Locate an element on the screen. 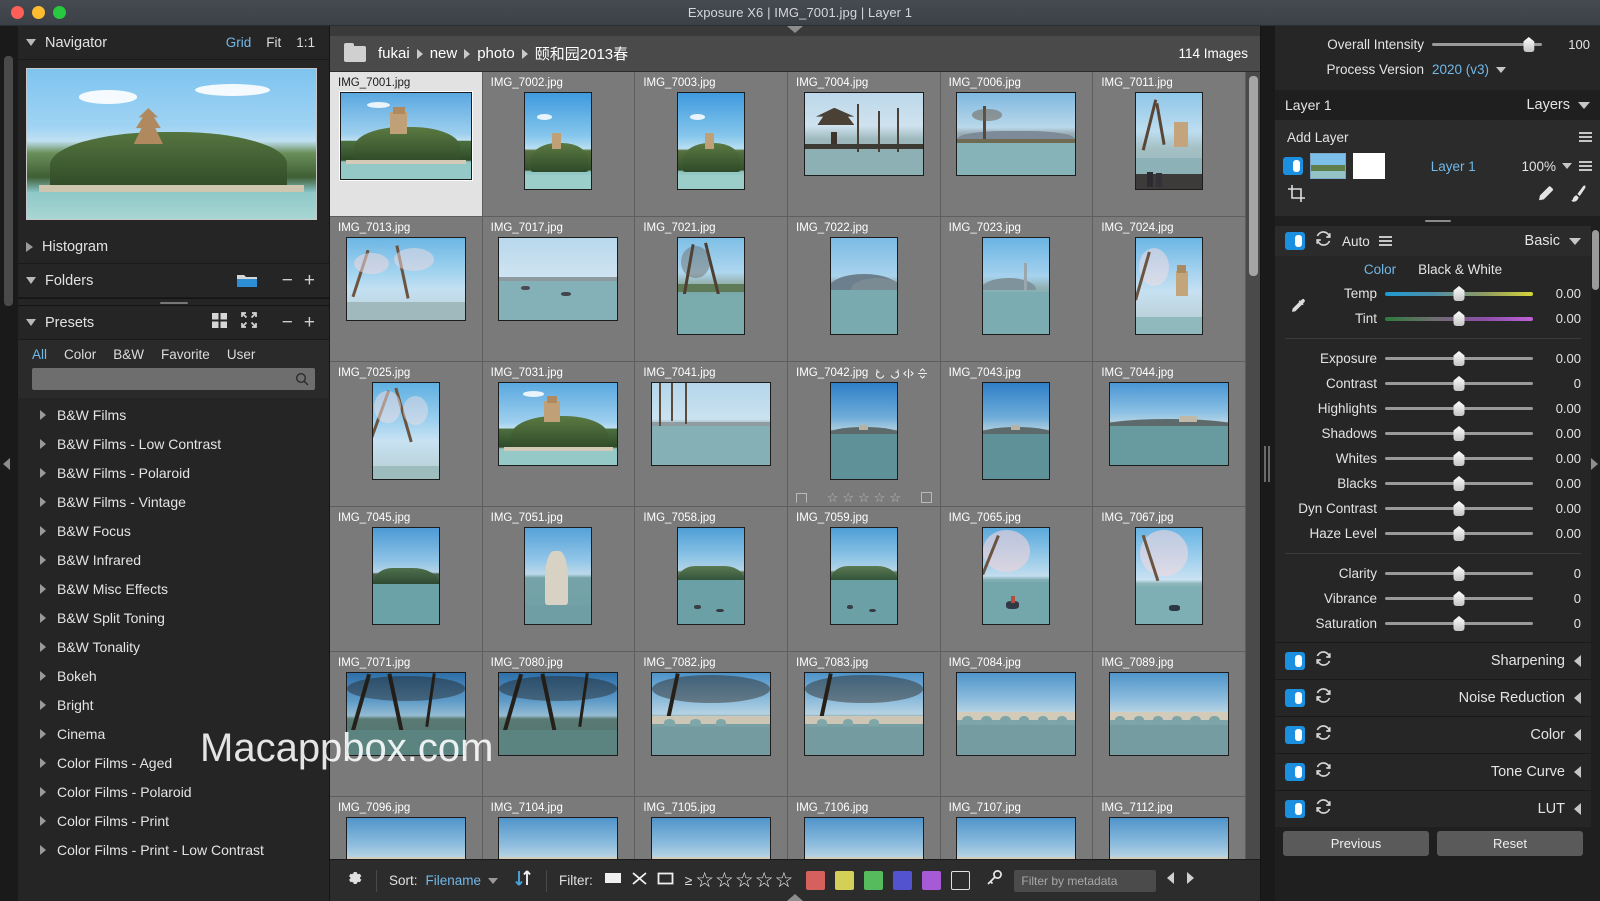  preset-search-input is located at coordinates (166, 379).